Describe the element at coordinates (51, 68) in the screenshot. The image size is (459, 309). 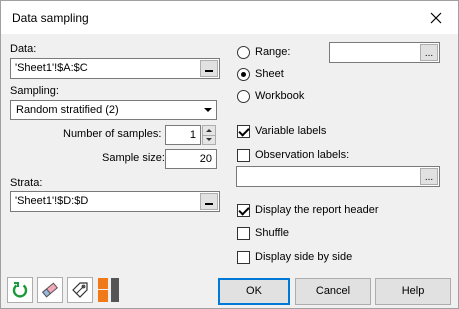
I see `data-range-value: 'Sheet1'!$A:$C` at that location.